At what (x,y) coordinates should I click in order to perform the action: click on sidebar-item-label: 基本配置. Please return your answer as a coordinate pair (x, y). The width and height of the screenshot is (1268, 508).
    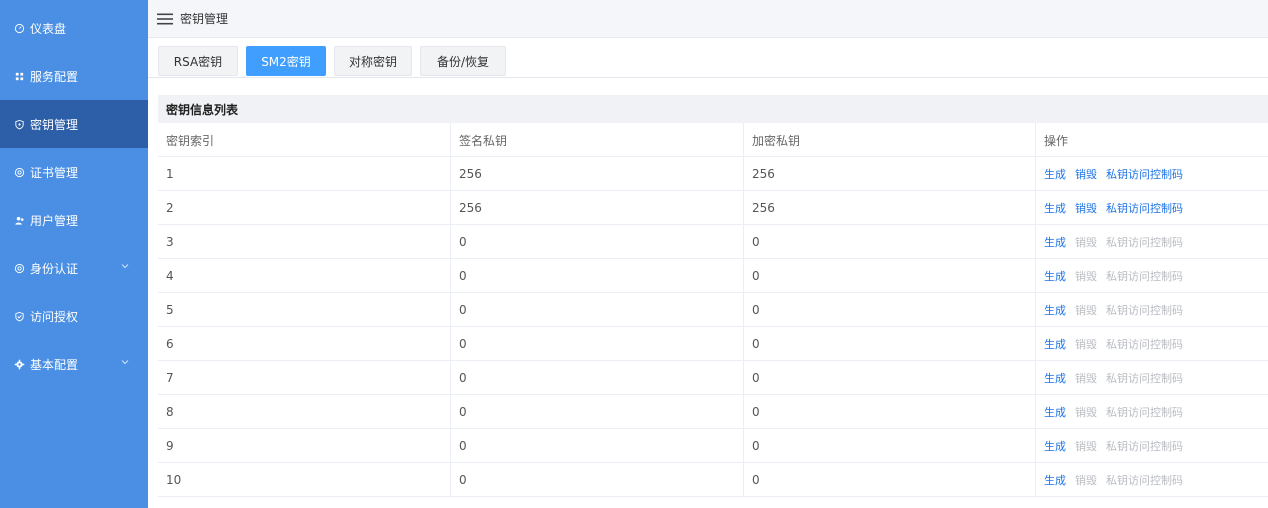
    Looking at the image, I should click on (54, 364).